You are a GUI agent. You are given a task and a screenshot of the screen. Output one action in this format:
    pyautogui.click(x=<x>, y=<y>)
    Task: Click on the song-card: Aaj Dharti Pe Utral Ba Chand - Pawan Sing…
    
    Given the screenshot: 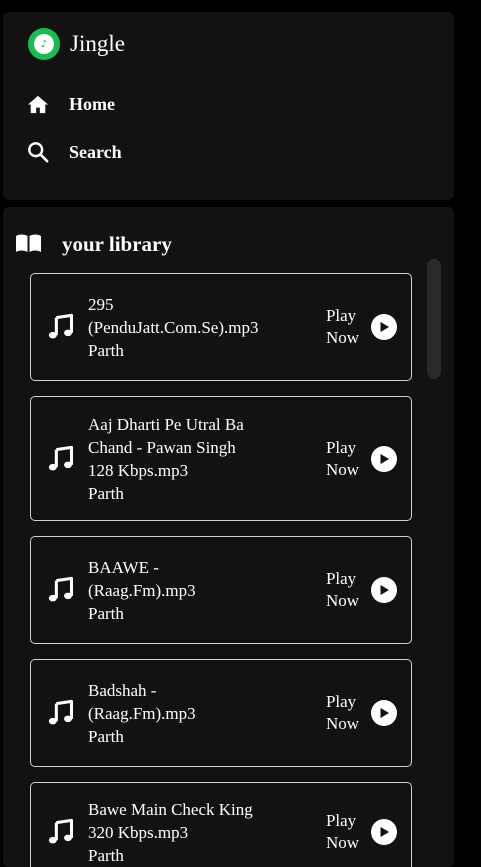 What is the action you would take?
    pyautogui.click(x=221, y=458)
    